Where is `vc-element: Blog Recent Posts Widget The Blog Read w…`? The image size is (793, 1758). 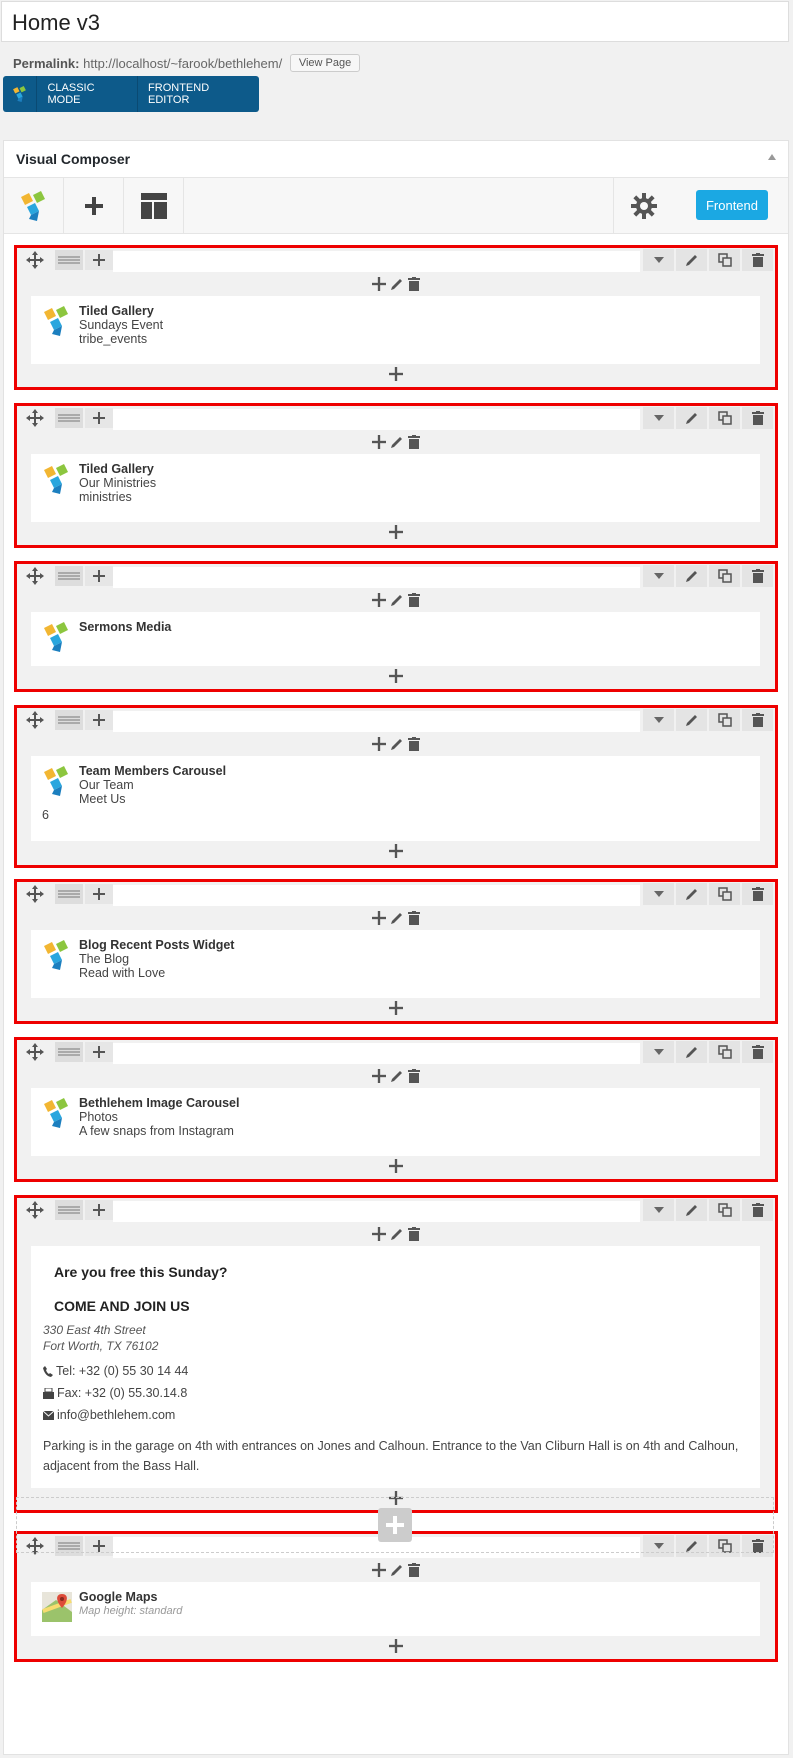
vc-element: Blog Recent Posts Widget The Blog Read w… is located at coordinates (395, 964).